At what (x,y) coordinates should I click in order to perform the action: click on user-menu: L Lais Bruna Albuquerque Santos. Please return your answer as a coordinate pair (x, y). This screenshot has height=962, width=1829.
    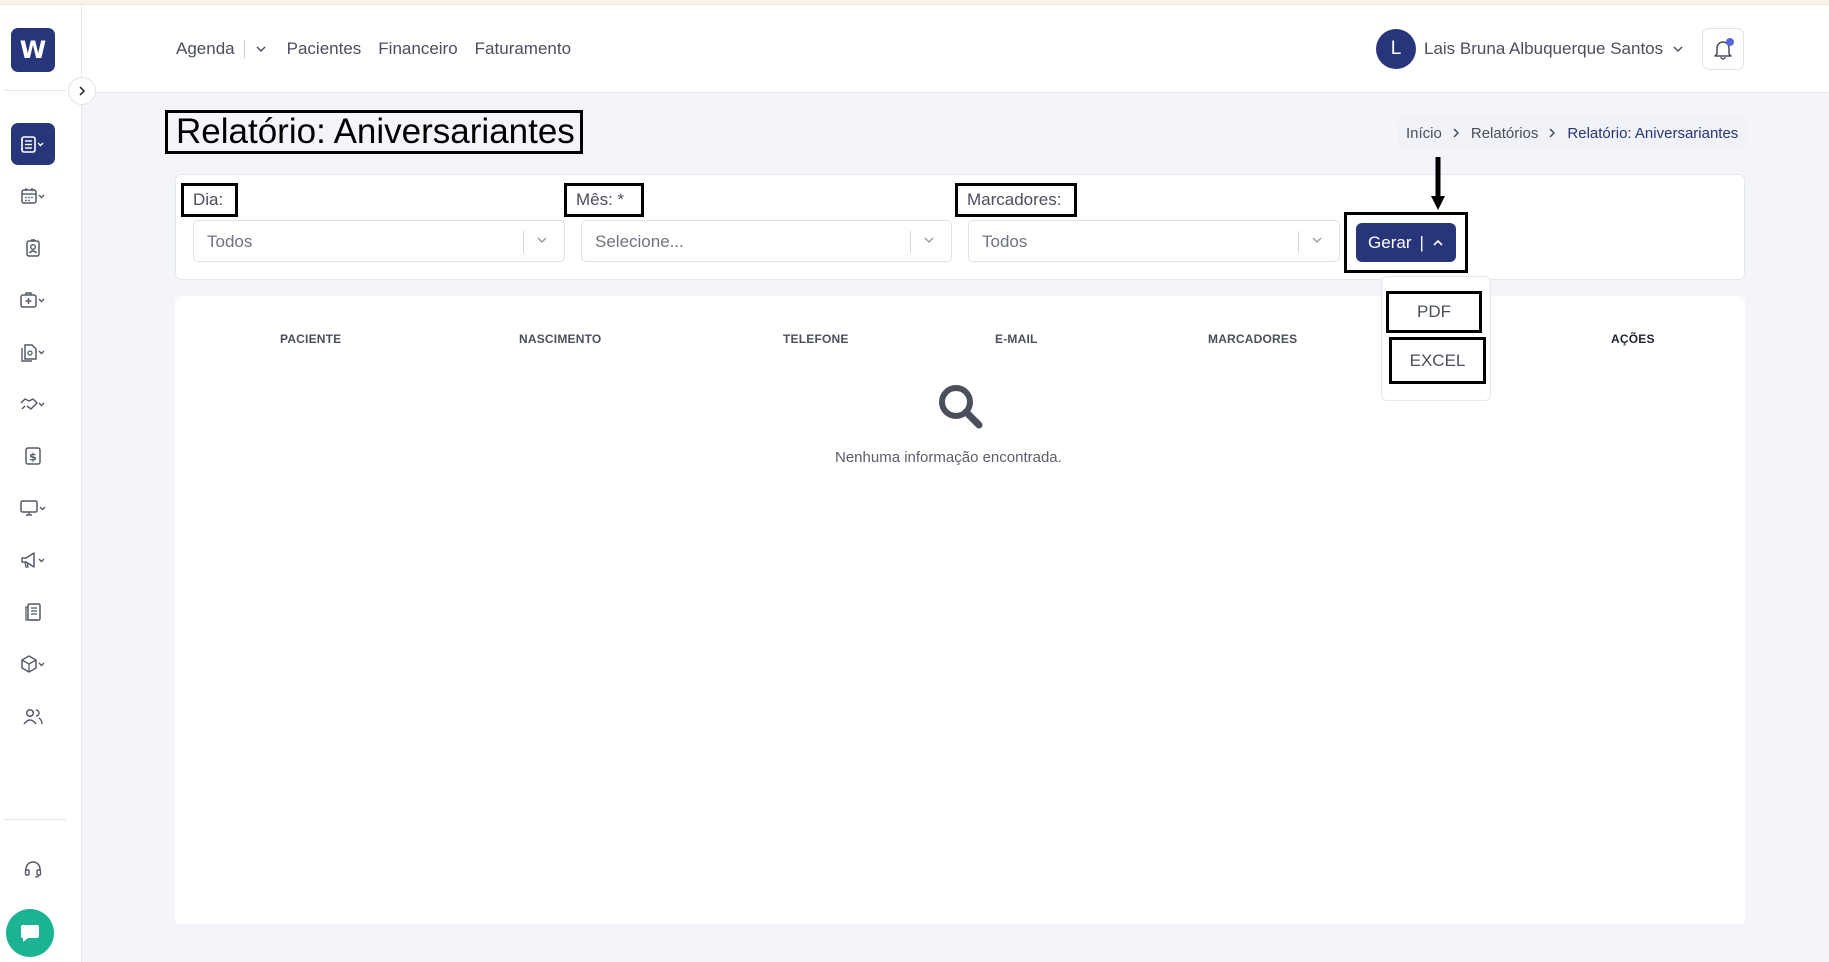
    Looking at the image, I should click on (1530, 49).